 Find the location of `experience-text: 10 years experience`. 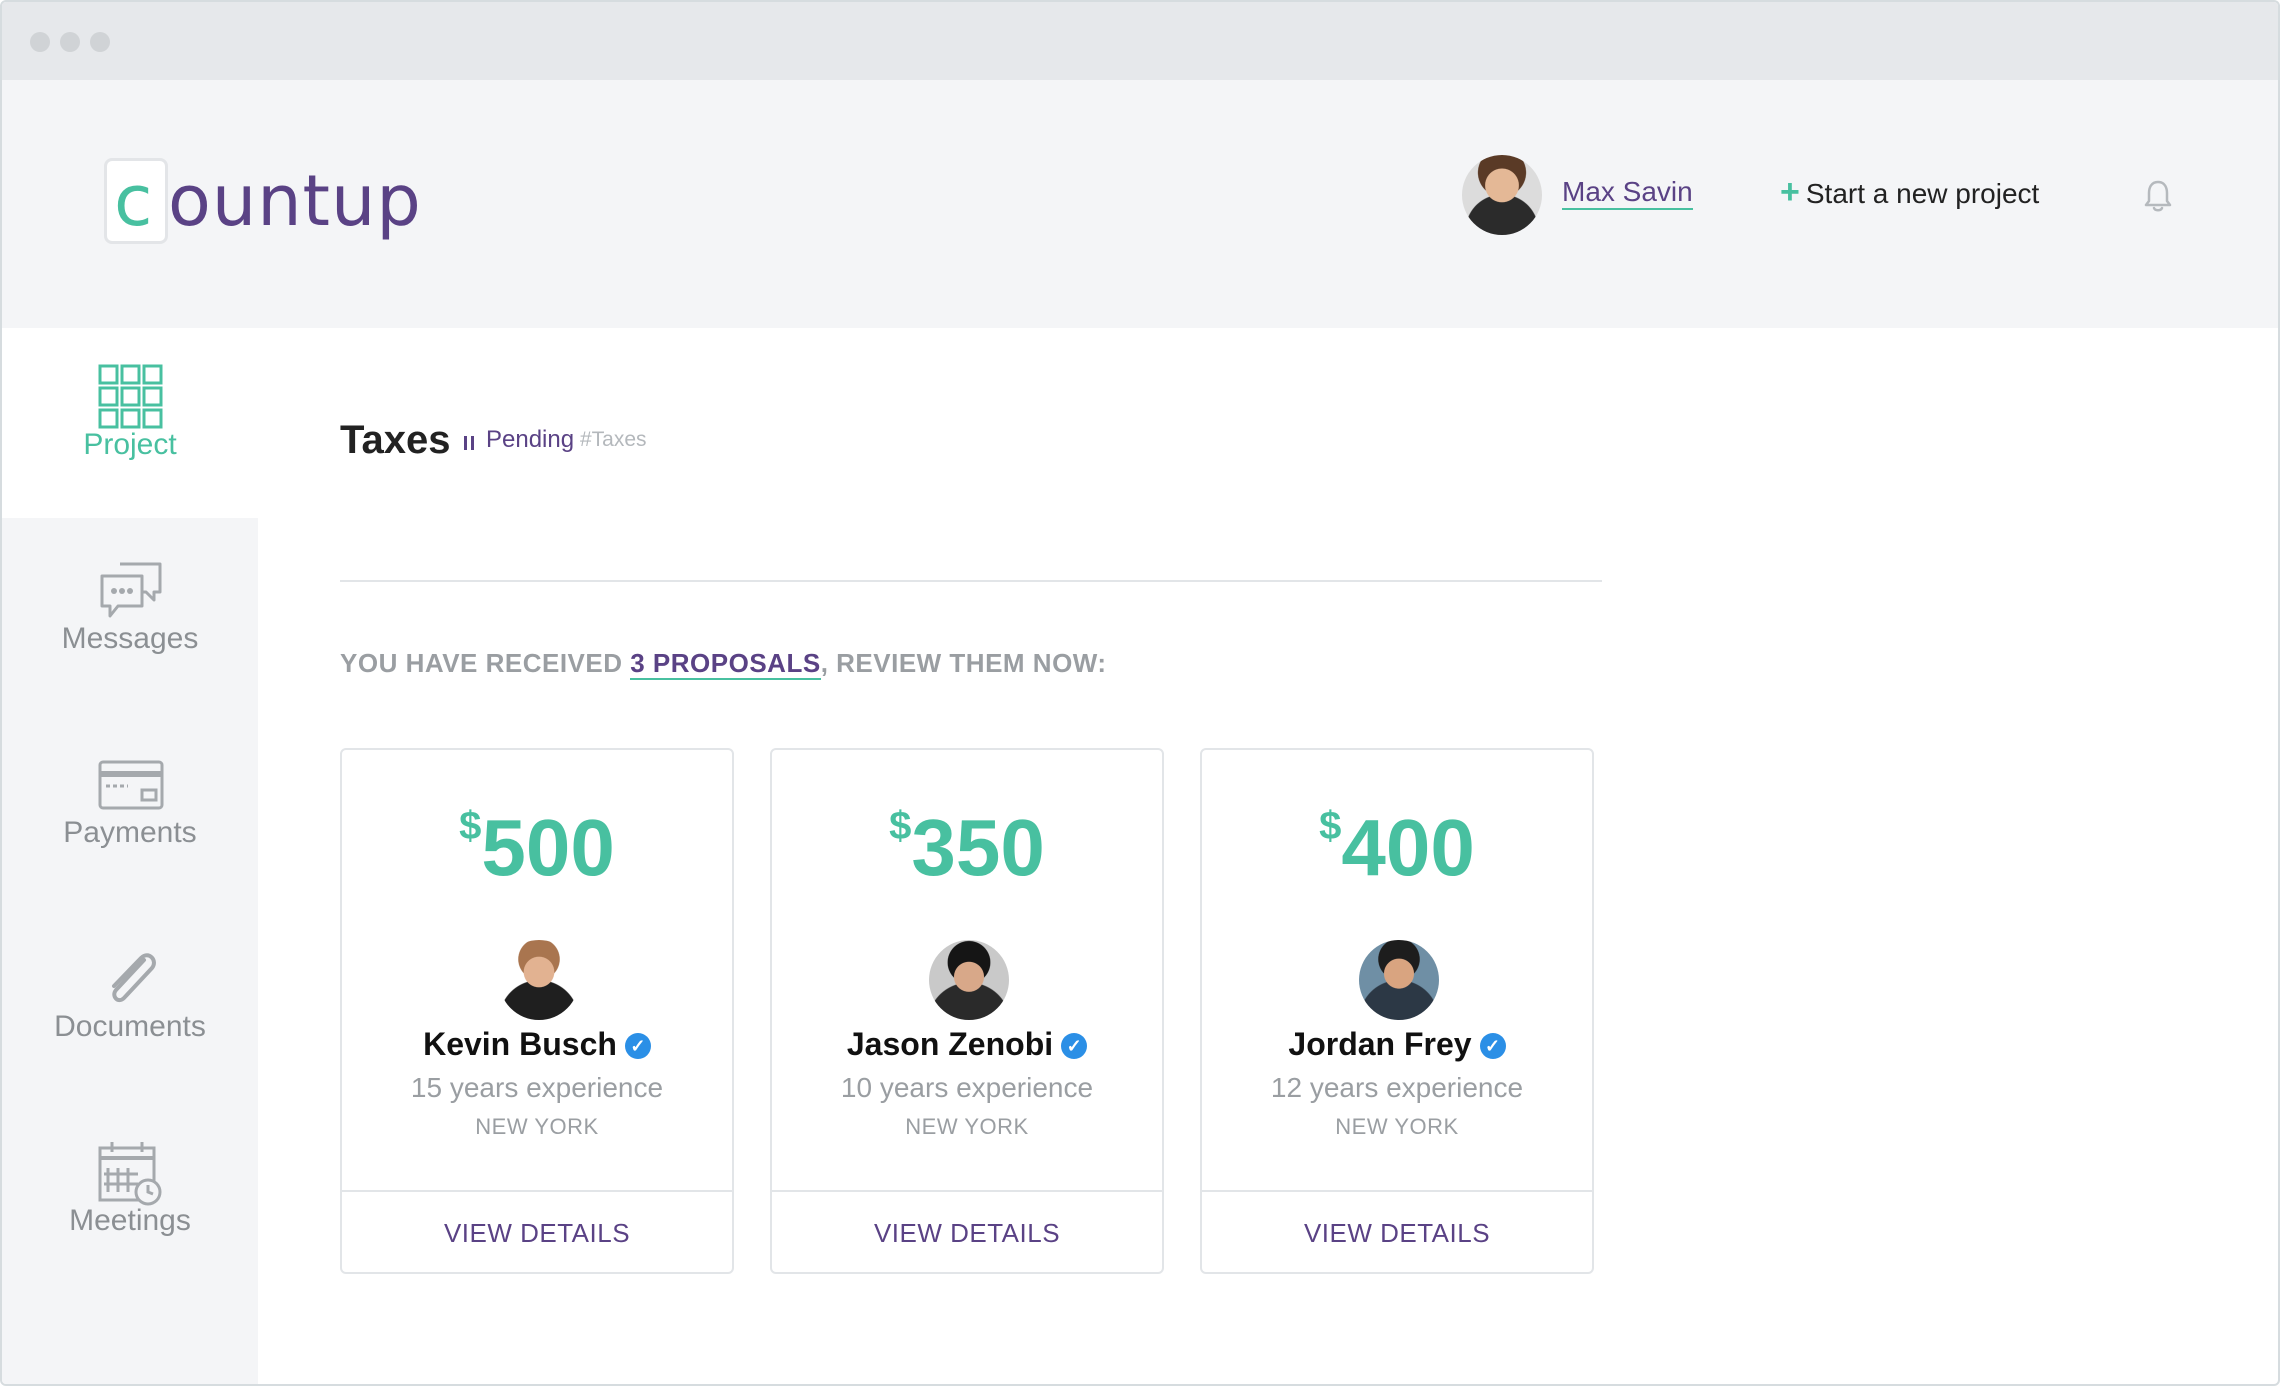

experience-text: 10 years experience is located at coordinates (967, 1087).